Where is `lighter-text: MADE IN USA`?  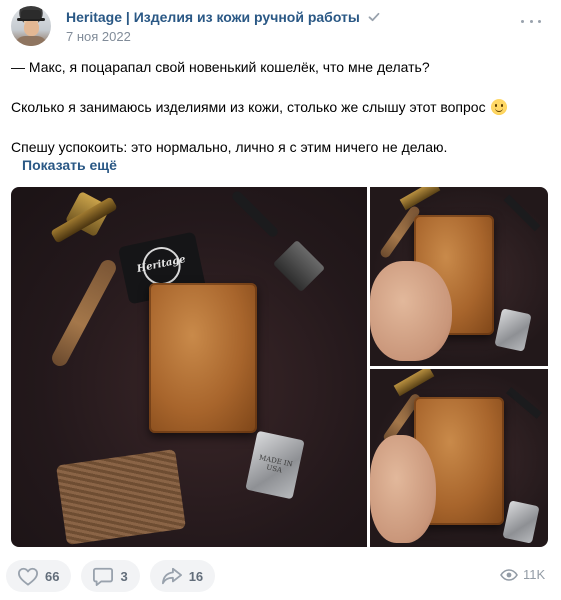
lighter-text: MADE IN USA is located at coordinates (276, 464).